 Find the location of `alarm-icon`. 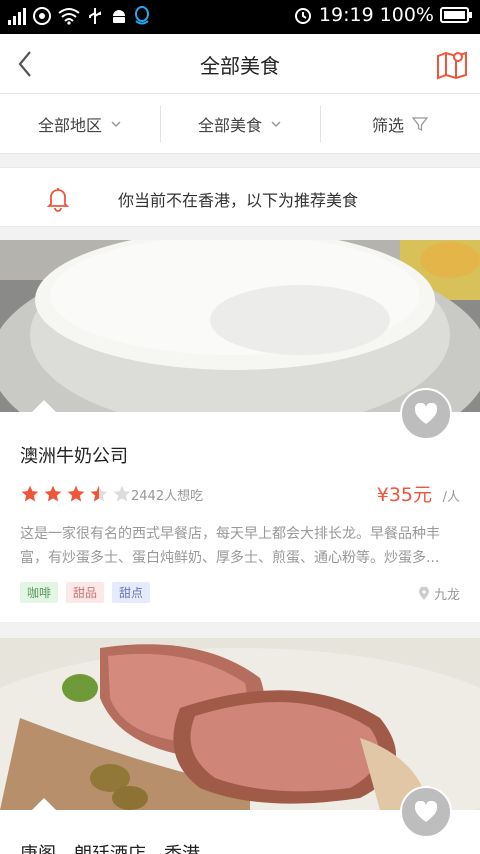

alarm-icon is located at coordinates (302, 16).